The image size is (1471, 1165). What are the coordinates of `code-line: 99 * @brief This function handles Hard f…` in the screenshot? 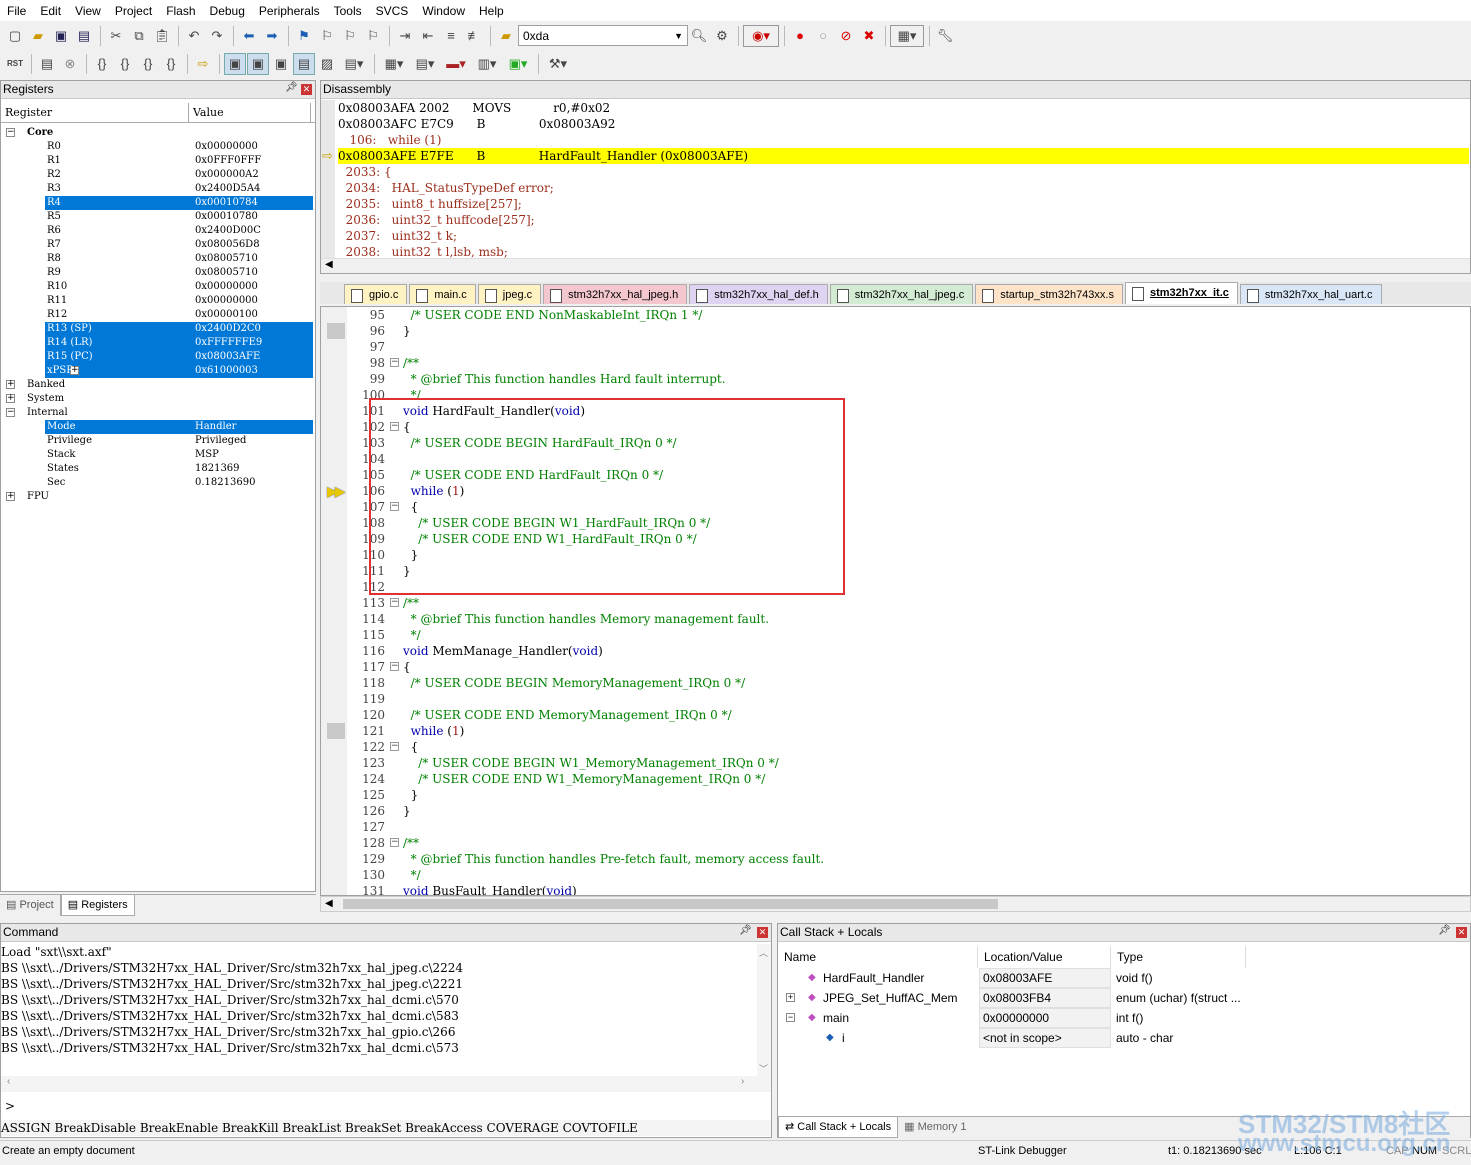 It's located at (895, 379).